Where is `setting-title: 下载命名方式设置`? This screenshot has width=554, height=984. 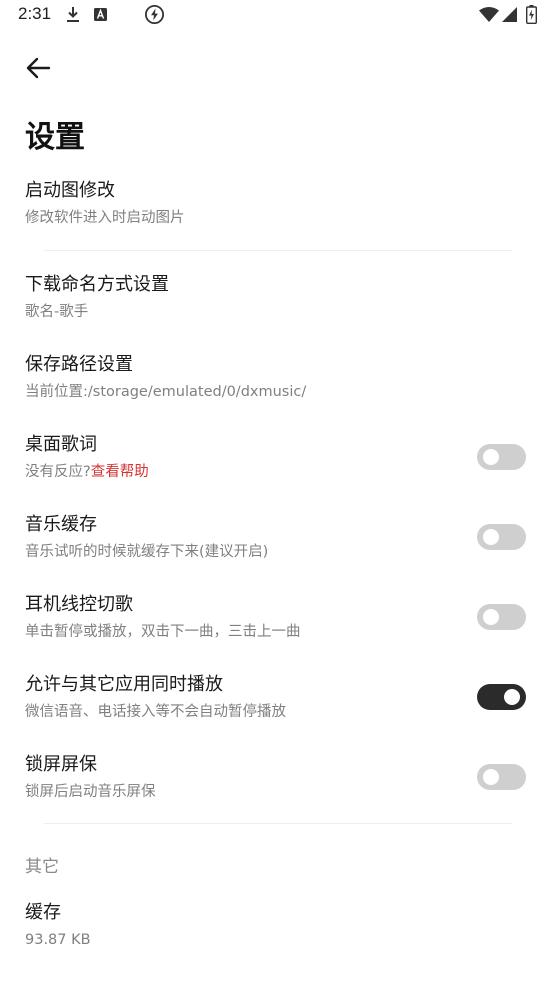
setting-title: 下载命名方式设置 is located at coordinates (97, 284).